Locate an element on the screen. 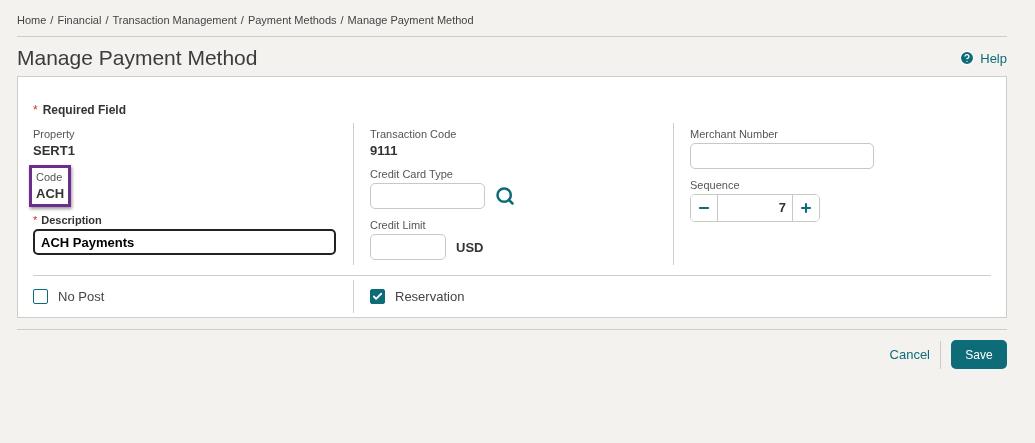 The image size is (1035, 443). checkbox-option: Reservation is located at coordinates (417, 296).